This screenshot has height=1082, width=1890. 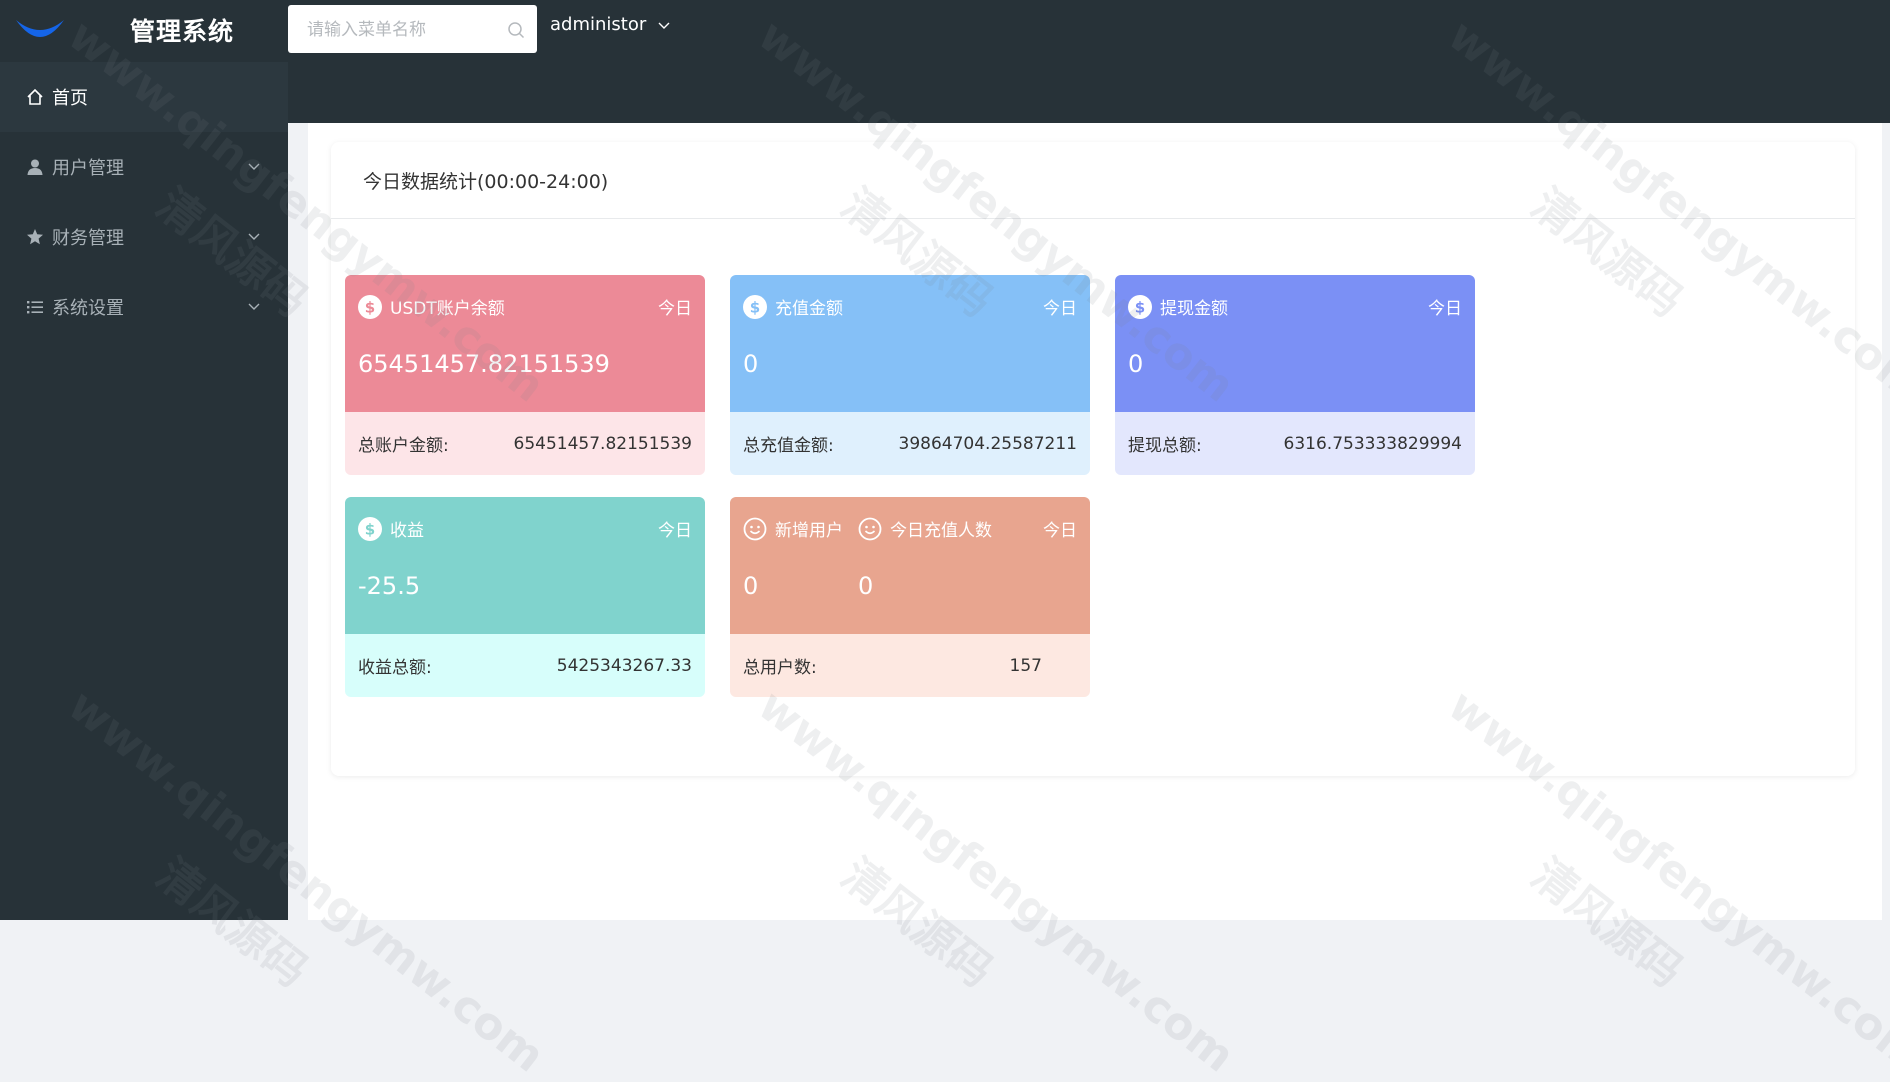 I want to click on card-footer: 提现总额: 6316.753333829994, so click(x=1295, y=443).